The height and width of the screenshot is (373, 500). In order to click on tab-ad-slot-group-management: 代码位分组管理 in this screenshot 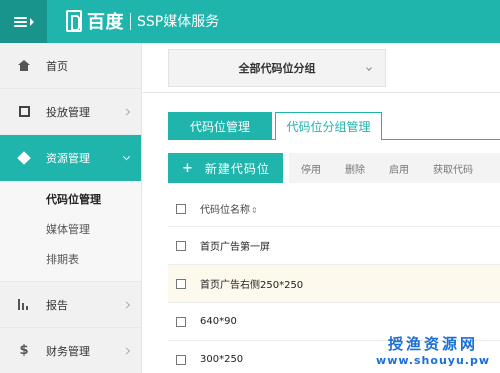, I will do `click(328, 126)`.